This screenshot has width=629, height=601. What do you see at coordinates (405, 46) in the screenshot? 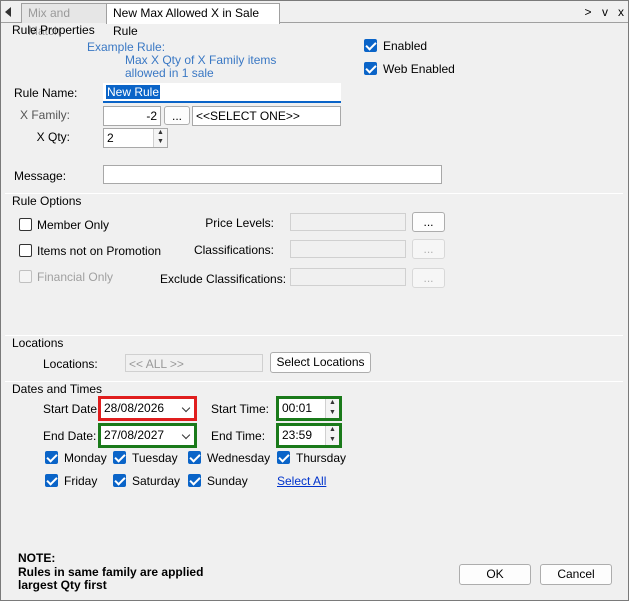
I see `enabled-label: Enabled` at bounding box center [405, 46].